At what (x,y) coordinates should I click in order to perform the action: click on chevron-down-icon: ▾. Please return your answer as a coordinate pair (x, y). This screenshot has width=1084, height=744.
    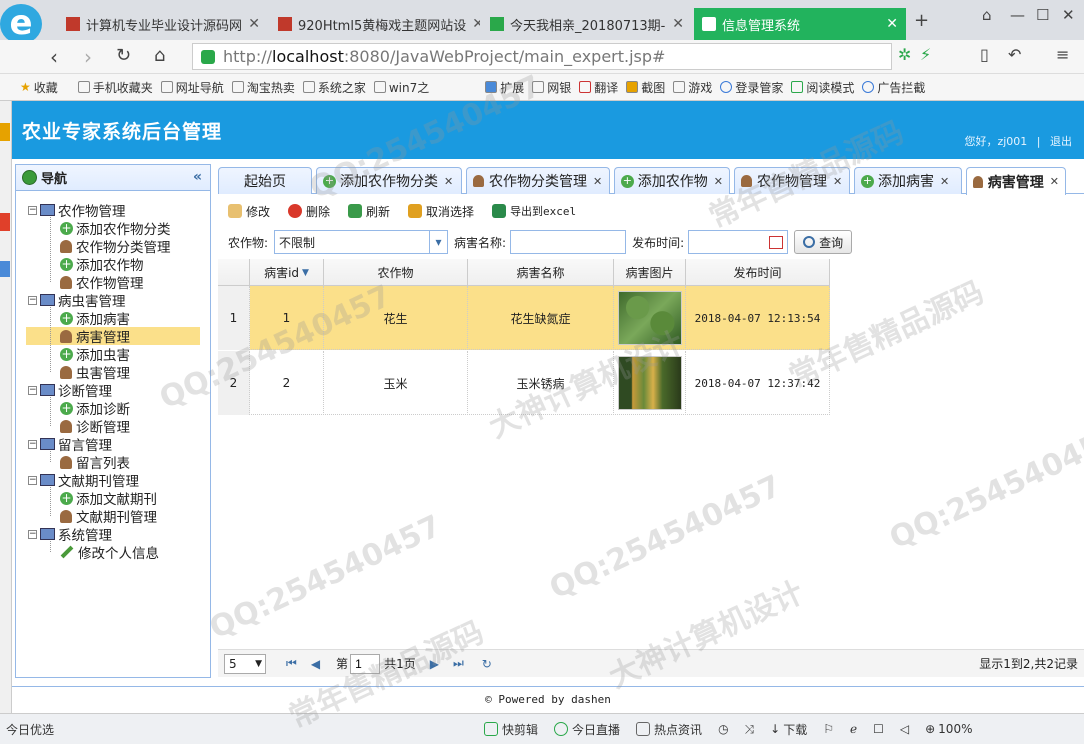
    Looking at the image, I should click on (438, 242).